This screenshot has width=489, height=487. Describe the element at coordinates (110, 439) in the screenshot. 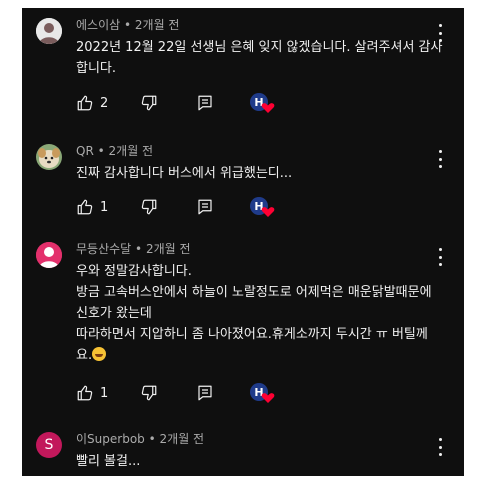

I see `comment-author: 이Superbob` at that location.